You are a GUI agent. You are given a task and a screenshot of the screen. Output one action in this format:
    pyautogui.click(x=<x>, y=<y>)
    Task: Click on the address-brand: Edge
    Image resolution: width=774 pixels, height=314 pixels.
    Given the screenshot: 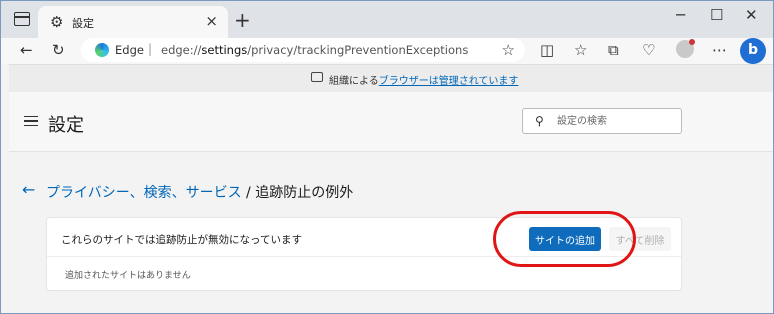 What is the action you would take?
    pyautogui.click(x=129, y=50)
    